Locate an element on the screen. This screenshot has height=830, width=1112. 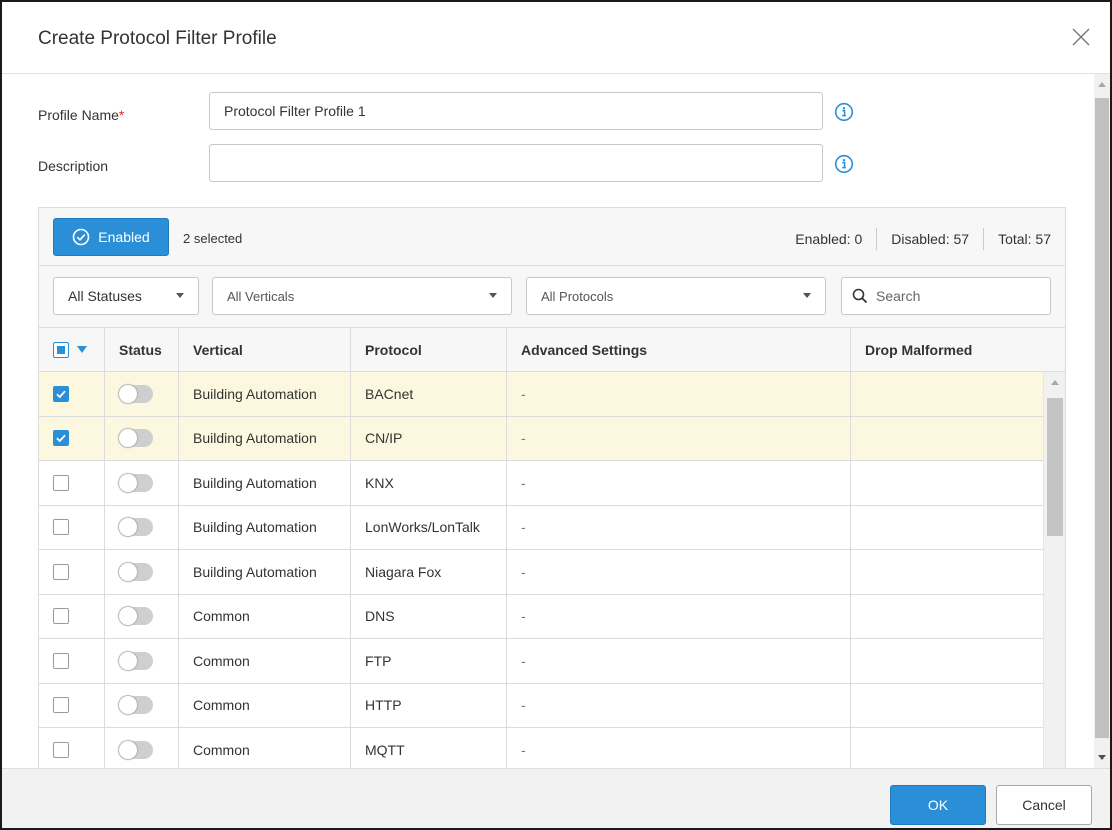
table-row: Building Automation Niagara Fox - is located at coordinates (552, 572).